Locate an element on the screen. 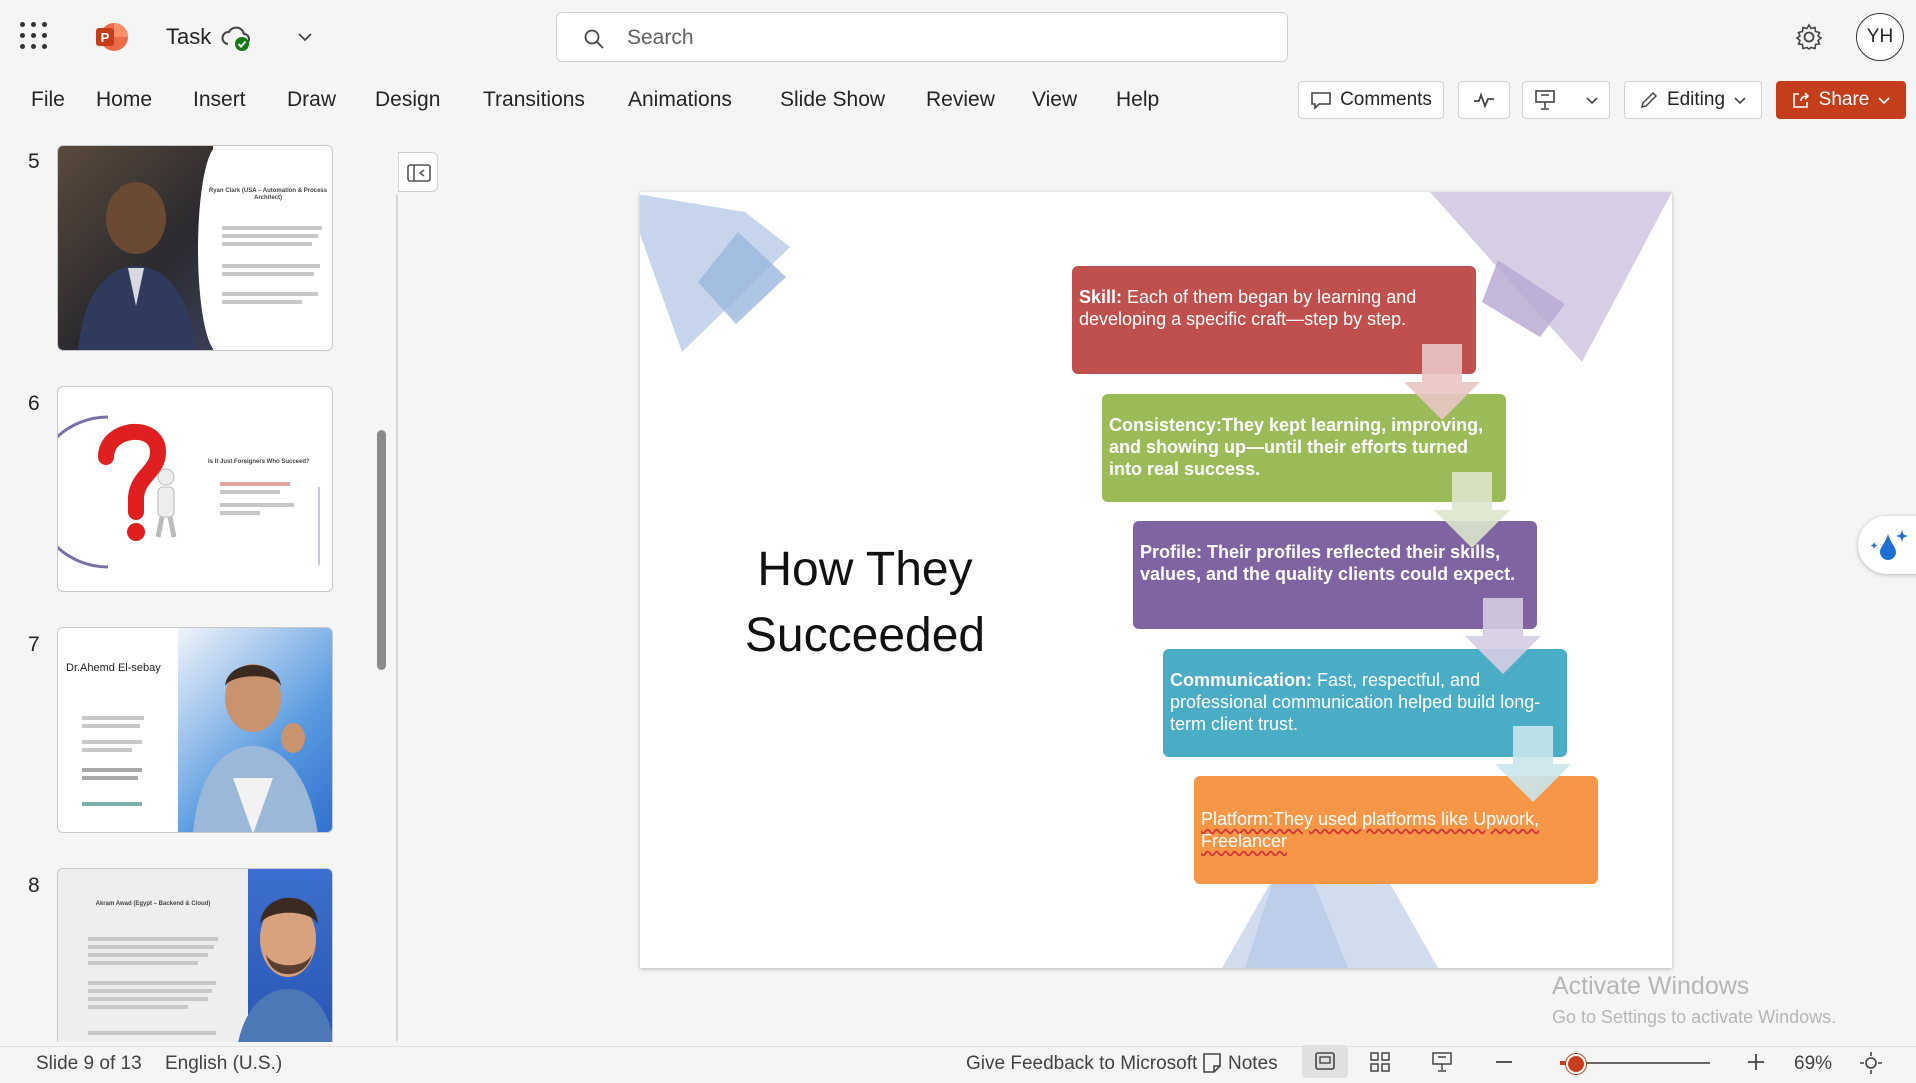 The width and height of the screenshot is (1916, 1083). portrait-photo is located at coordinates (135, 248).